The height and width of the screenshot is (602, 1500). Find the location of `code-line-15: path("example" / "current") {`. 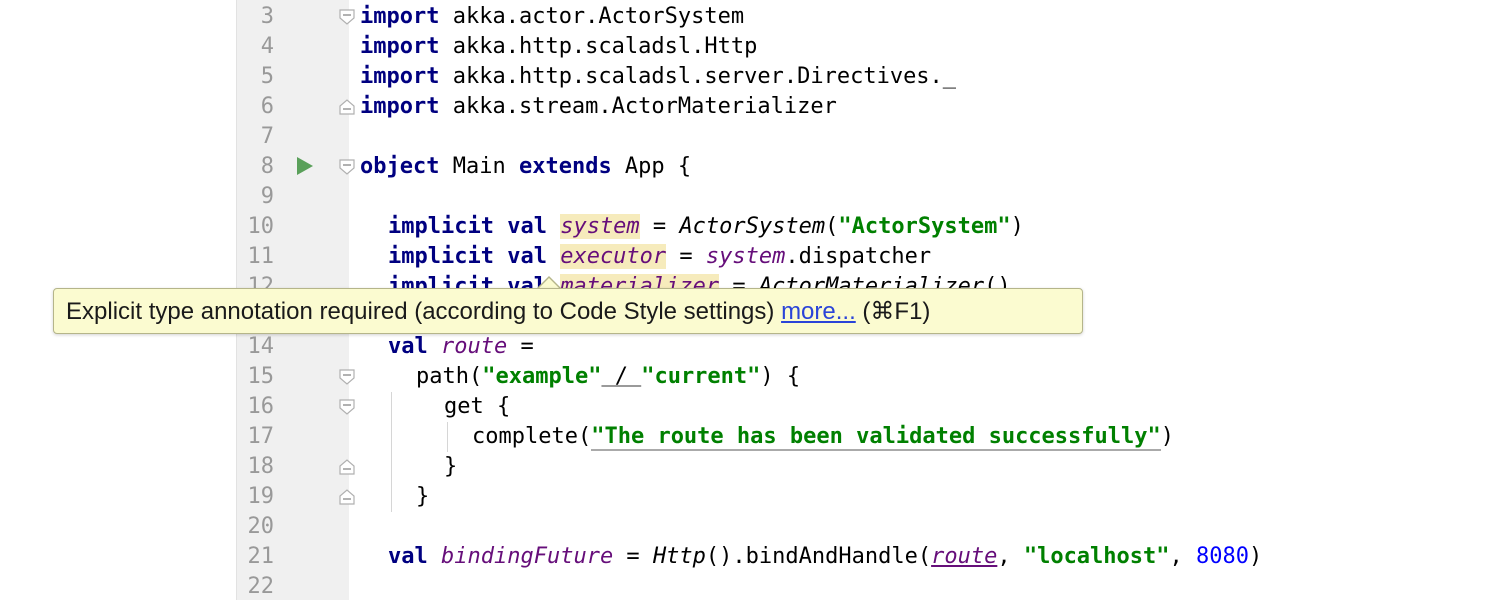

code-line-15: path("example" / "current") { is located at coordinates (608, 377).